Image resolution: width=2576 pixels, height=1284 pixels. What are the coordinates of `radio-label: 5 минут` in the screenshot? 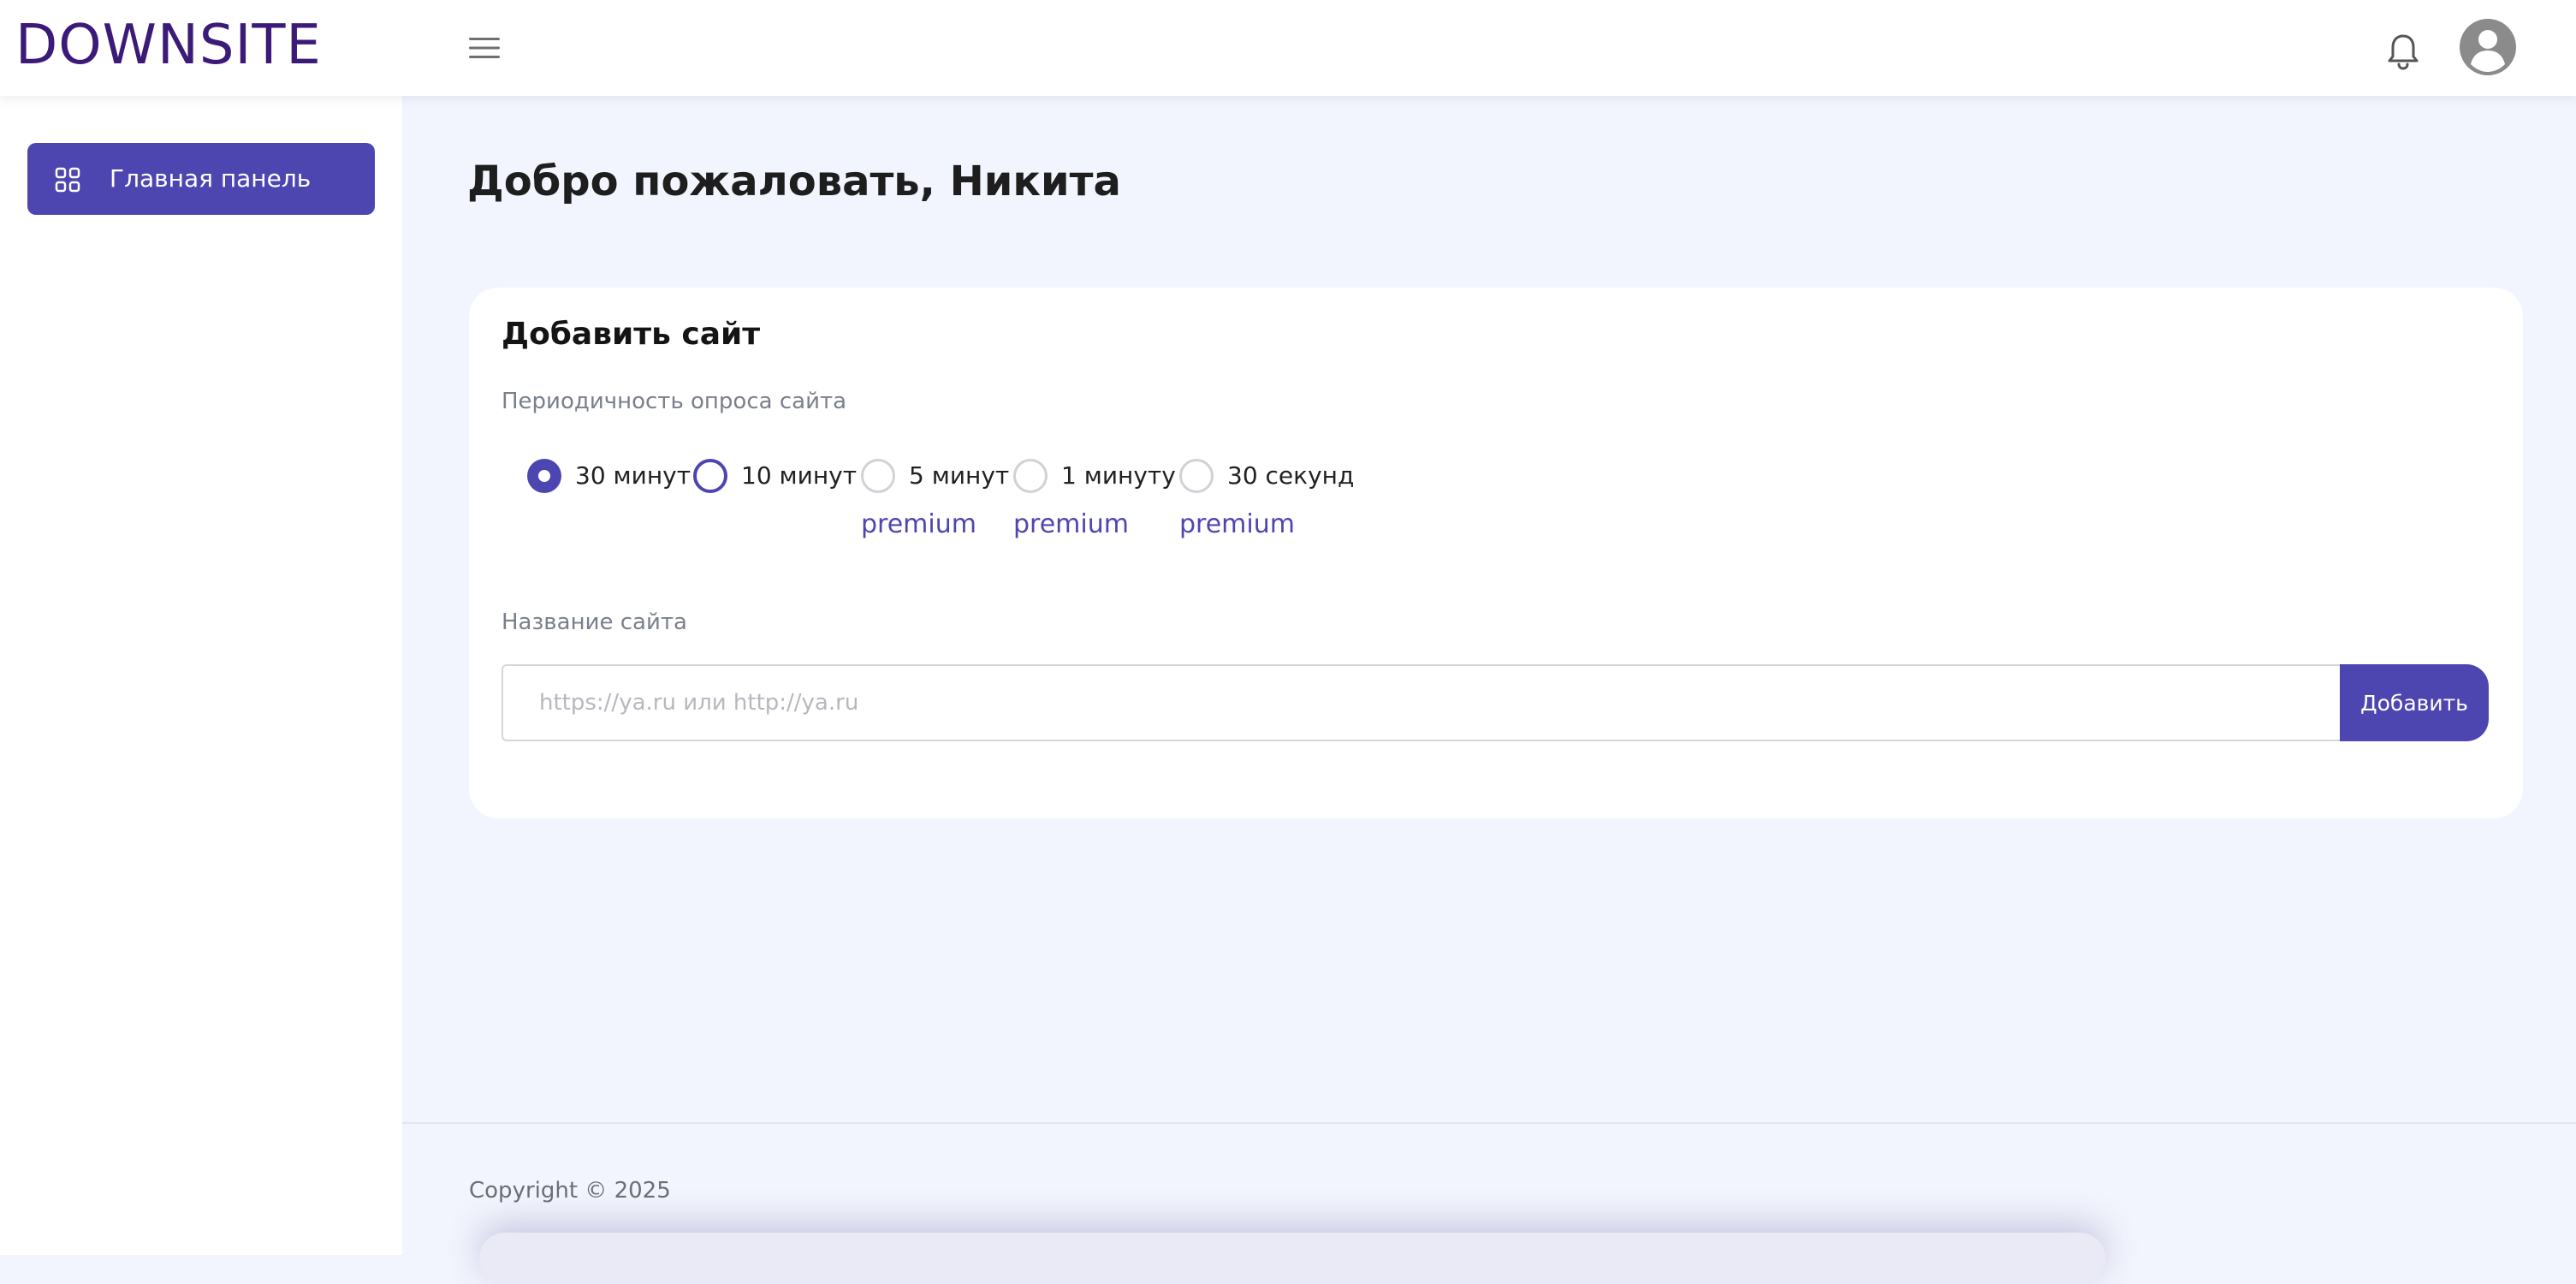 It's located at (959, 475).